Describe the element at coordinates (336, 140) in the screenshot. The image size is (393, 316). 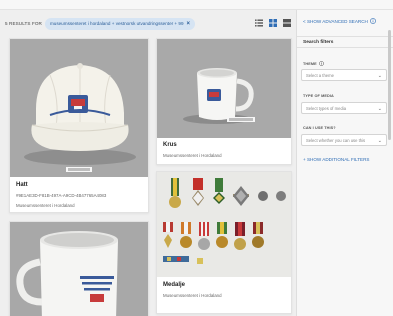
I see `use-placeholder: Select whether you can use this` at that location.